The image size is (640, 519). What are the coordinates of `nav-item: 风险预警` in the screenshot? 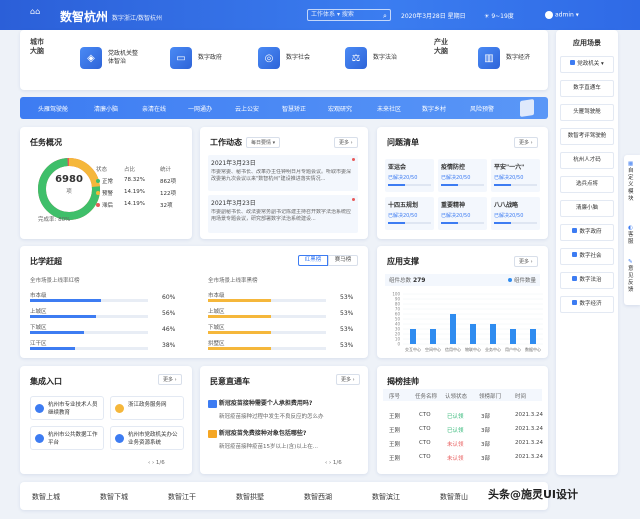 It's located at (482, 108).